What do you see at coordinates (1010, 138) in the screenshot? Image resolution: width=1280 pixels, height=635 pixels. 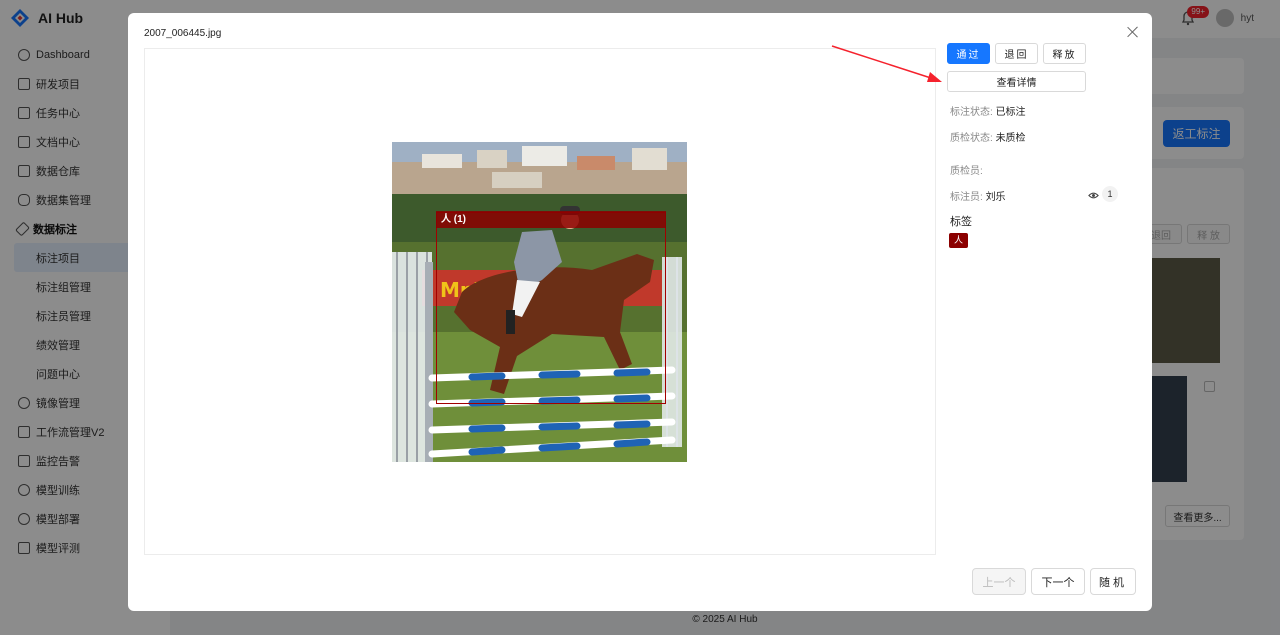 I see `qc-status-value: 未质检` at bounding box center [1010, 138].